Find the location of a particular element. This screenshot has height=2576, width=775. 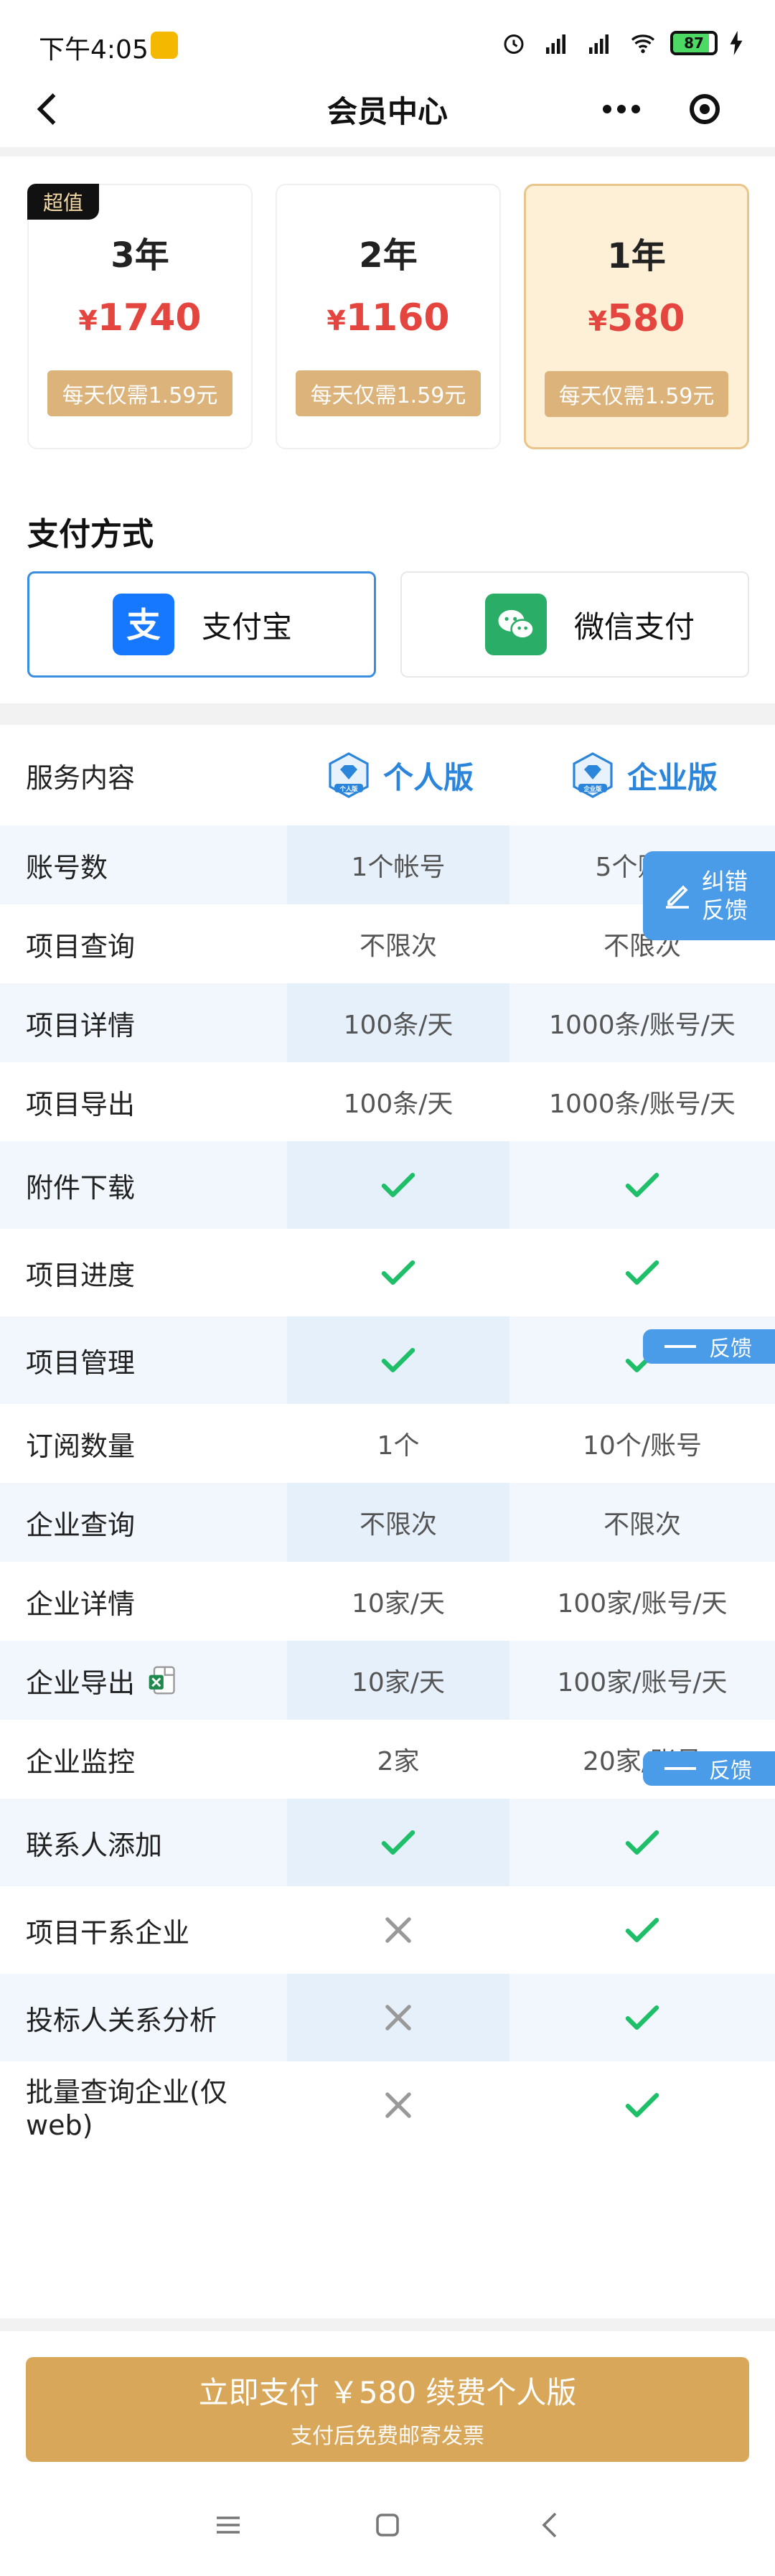

header-enterprise: 企业版 企业版 is located at coordinates (642, 775).